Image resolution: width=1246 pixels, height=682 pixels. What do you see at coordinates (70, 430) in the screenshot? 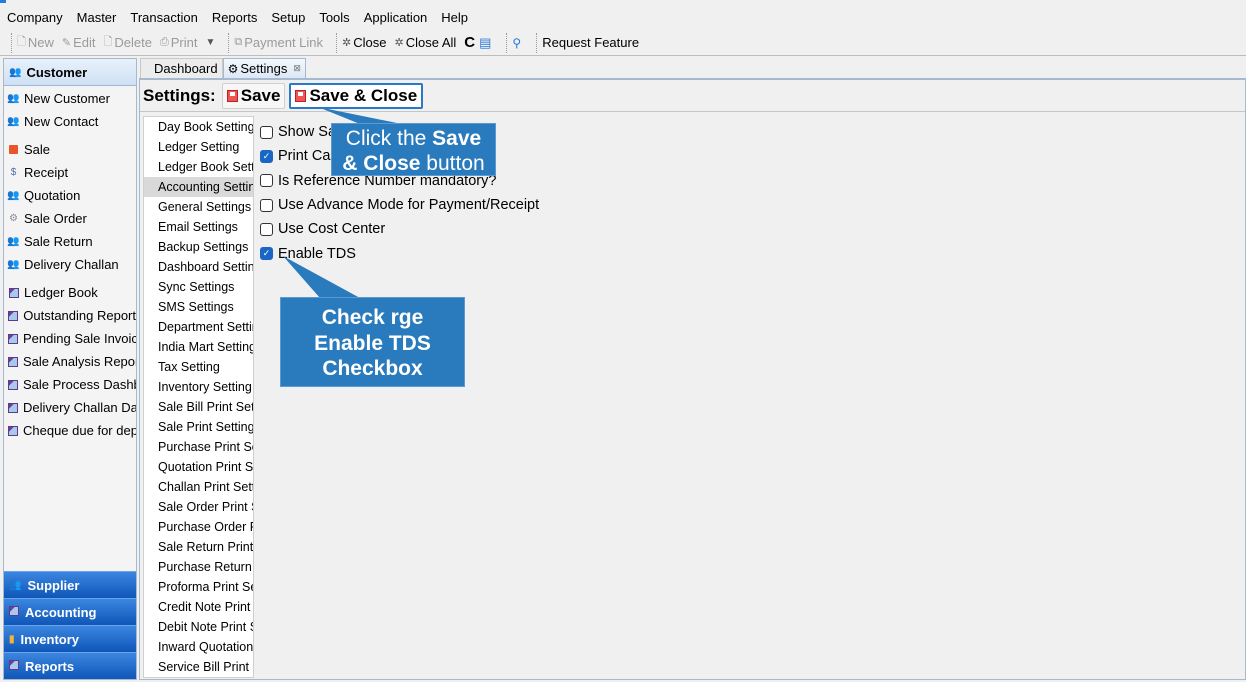
I see `nav-item-cheque-due: Cheque due for deposit` at bounding box center [70, 430].